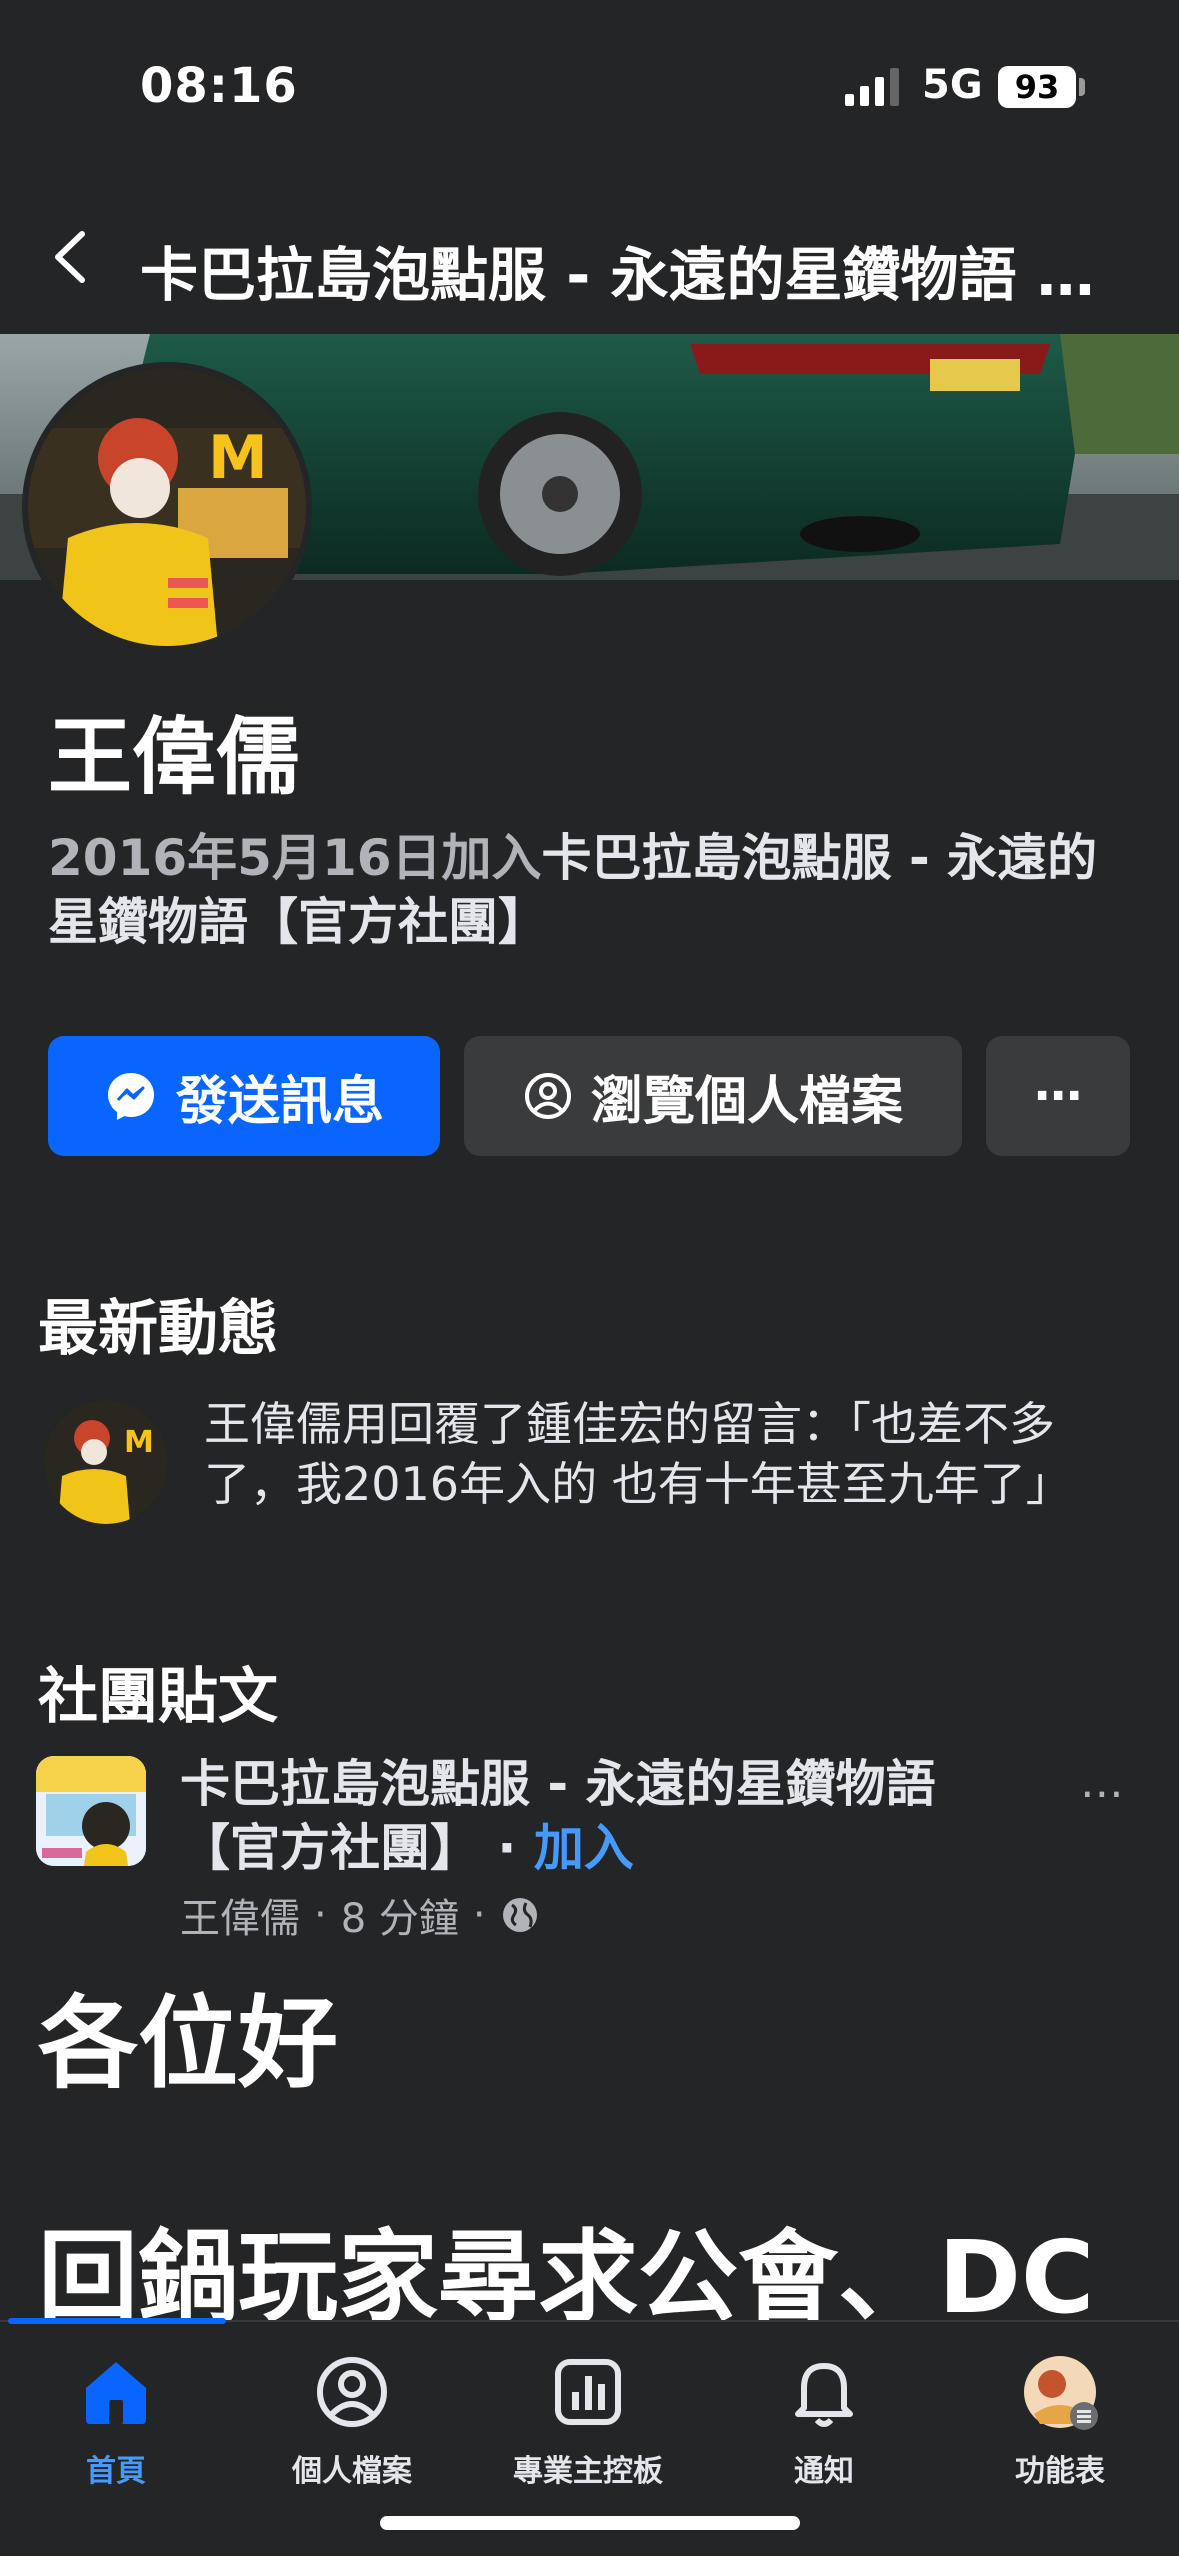  What do you see at coordinates (588, 2392) in the screenshot?
I see `dashboard-icon` at bounding box center [588, 2392].